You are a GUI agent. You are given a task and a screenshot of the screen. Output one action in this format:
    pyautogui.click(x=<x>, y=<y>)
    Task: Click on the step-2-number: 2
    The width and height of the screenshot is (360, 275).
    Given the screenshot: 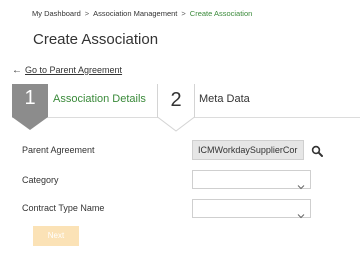 What is the action you would take?
    pyautogui.click(x=176, y=100)
    